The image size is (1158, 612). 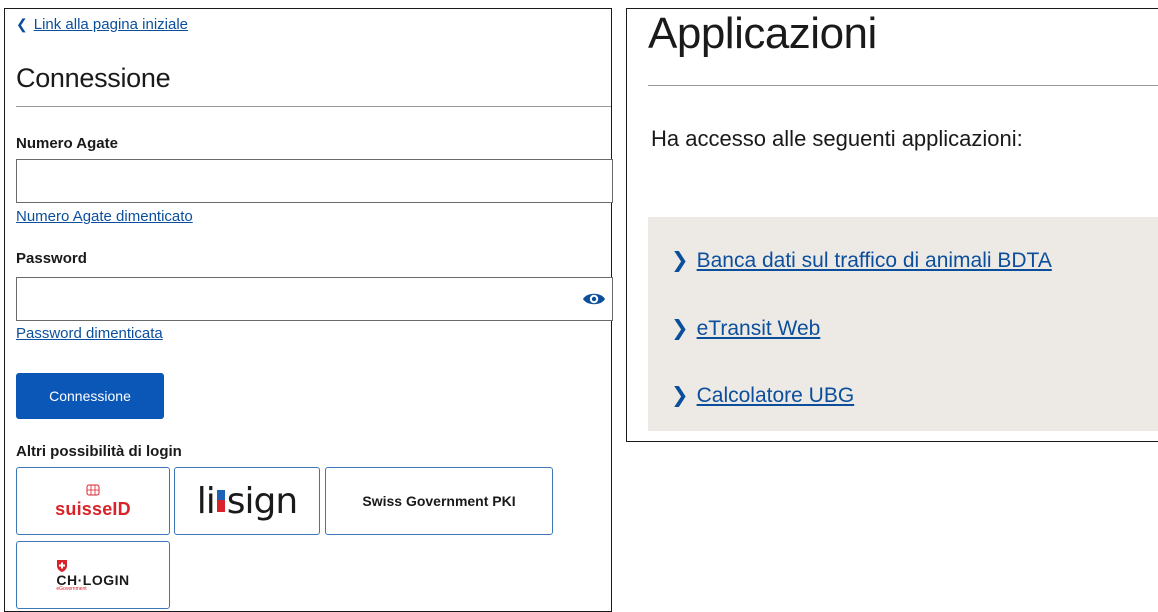 I want to click on app-link-label: eTransit Web, so click(x=758, y=328).